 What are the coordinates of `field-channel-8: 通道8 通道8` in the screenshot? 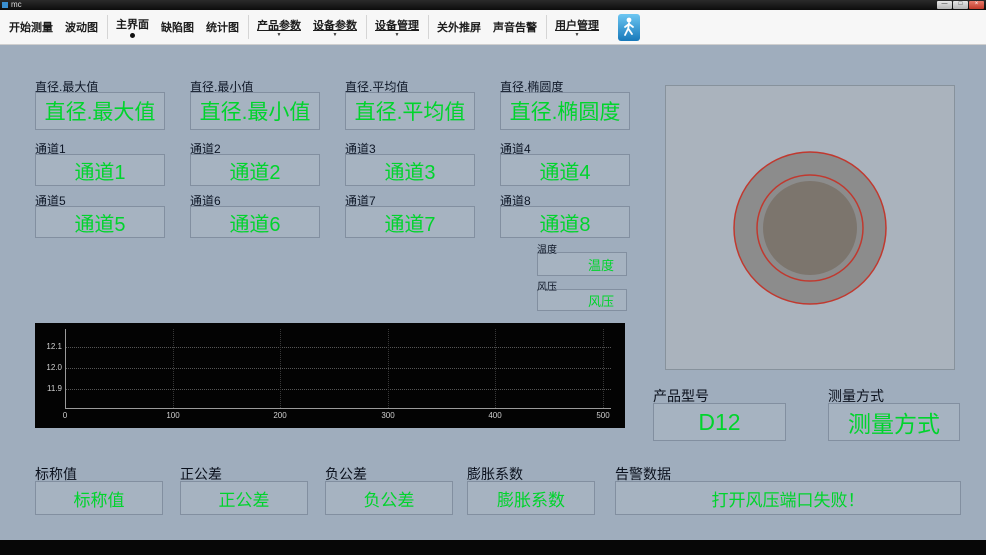 It's located at (565, 215).